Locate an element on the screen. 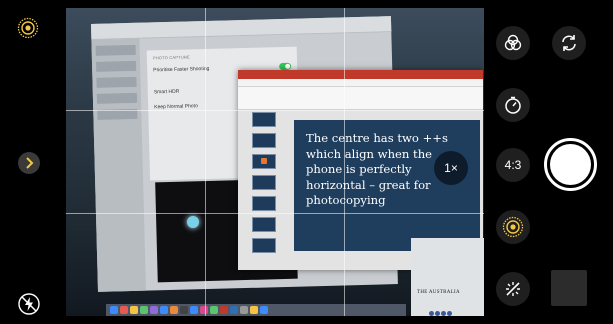  setting-label: Smart HDR is located at coordinates (166, 92).